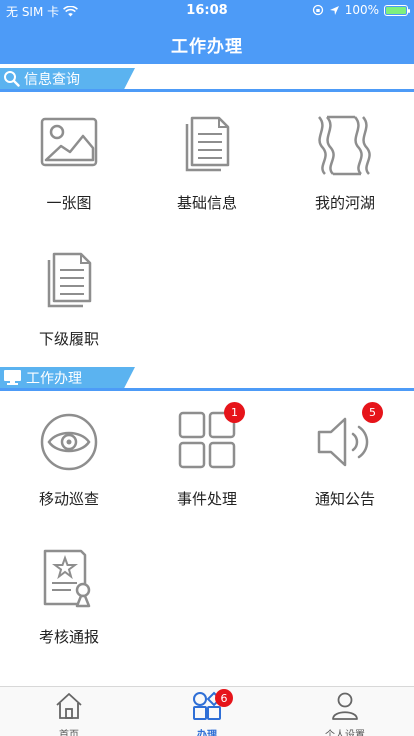 Image resolution: width=414 pixels, height=736 pixels. I want to click on speaker-icon: 5, so click(348, 438).